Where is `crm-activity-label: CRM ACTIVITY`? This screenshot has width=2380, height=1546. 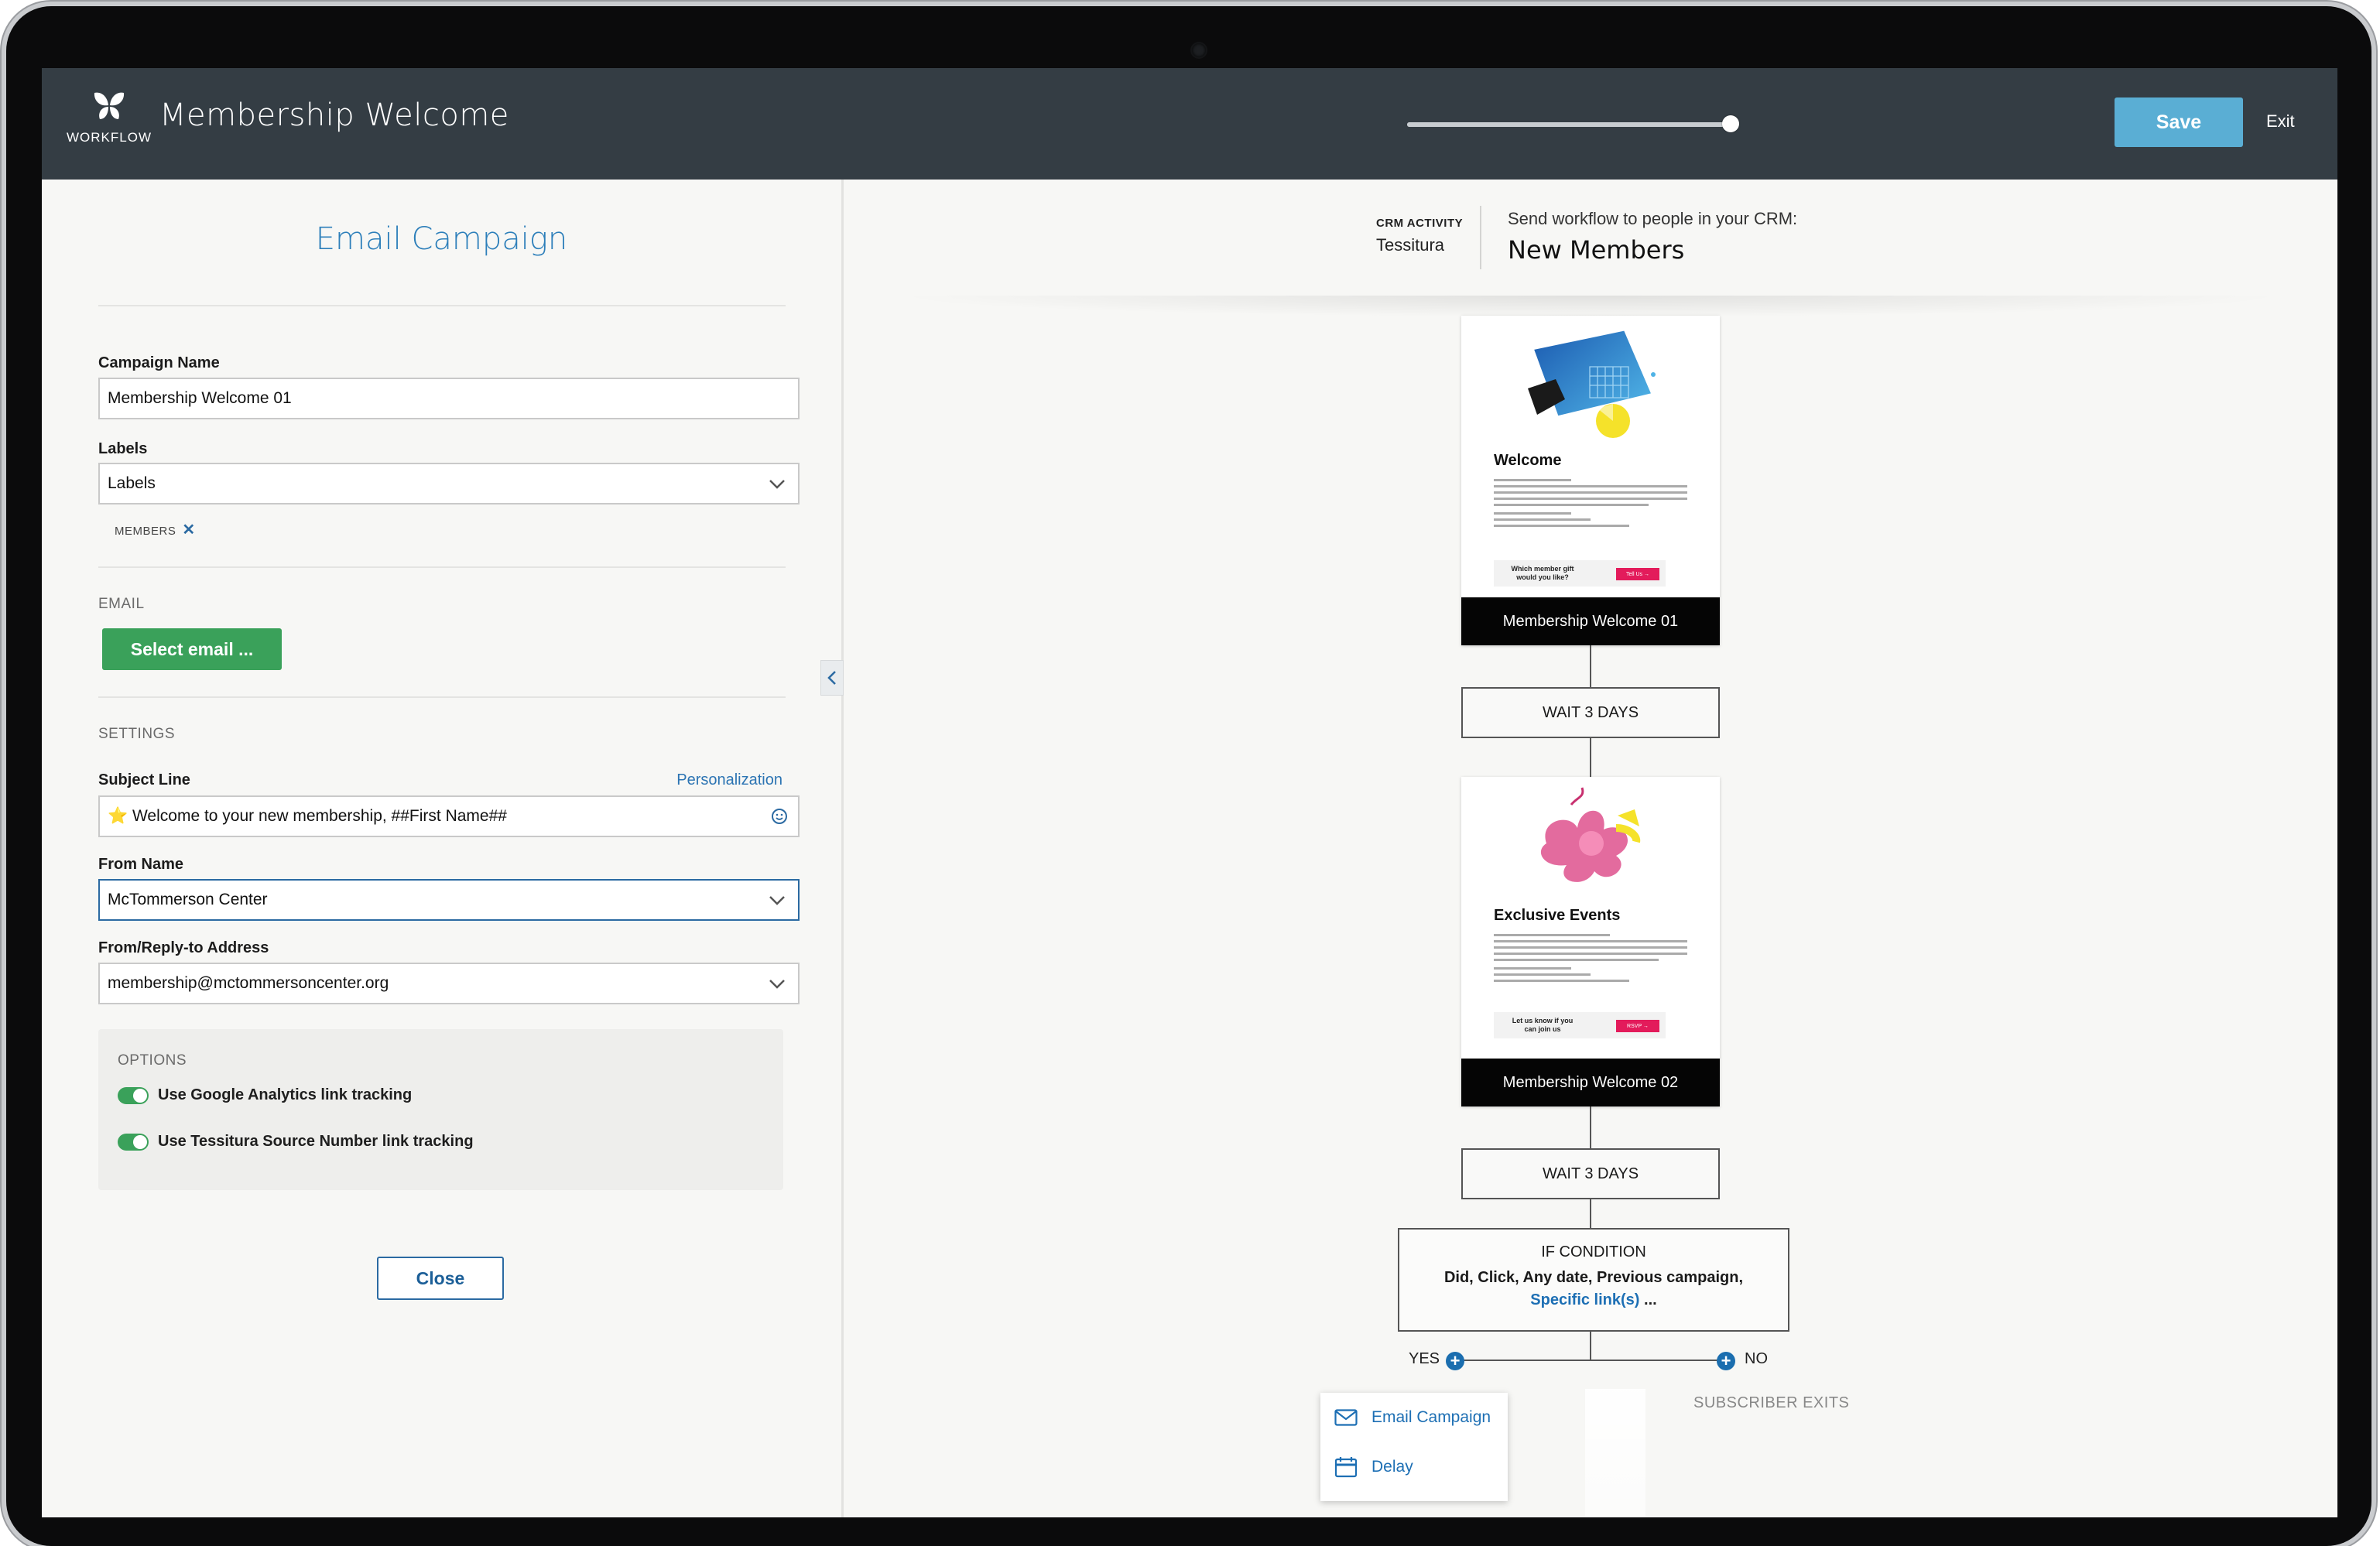
crm-activity-label: CRM ACTIVITY is located at coordinates (1420, 223).